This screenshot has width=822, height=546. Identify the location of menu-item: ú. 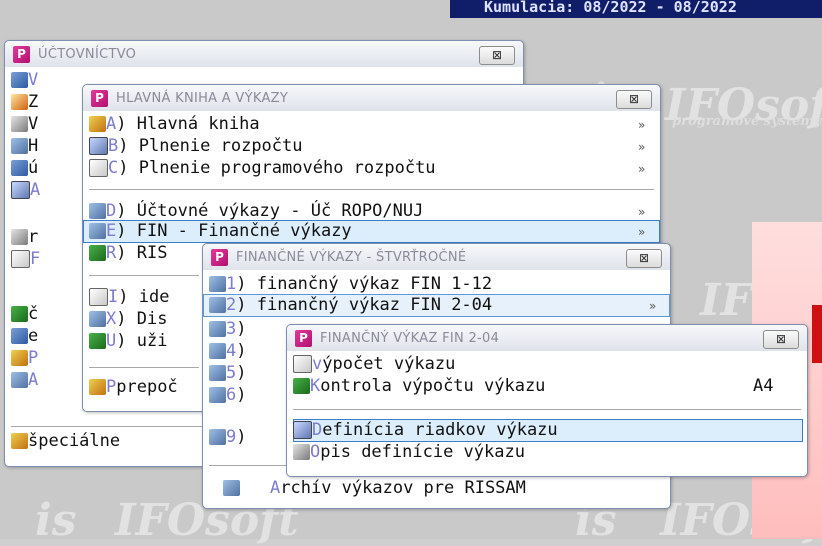
(24, 167).